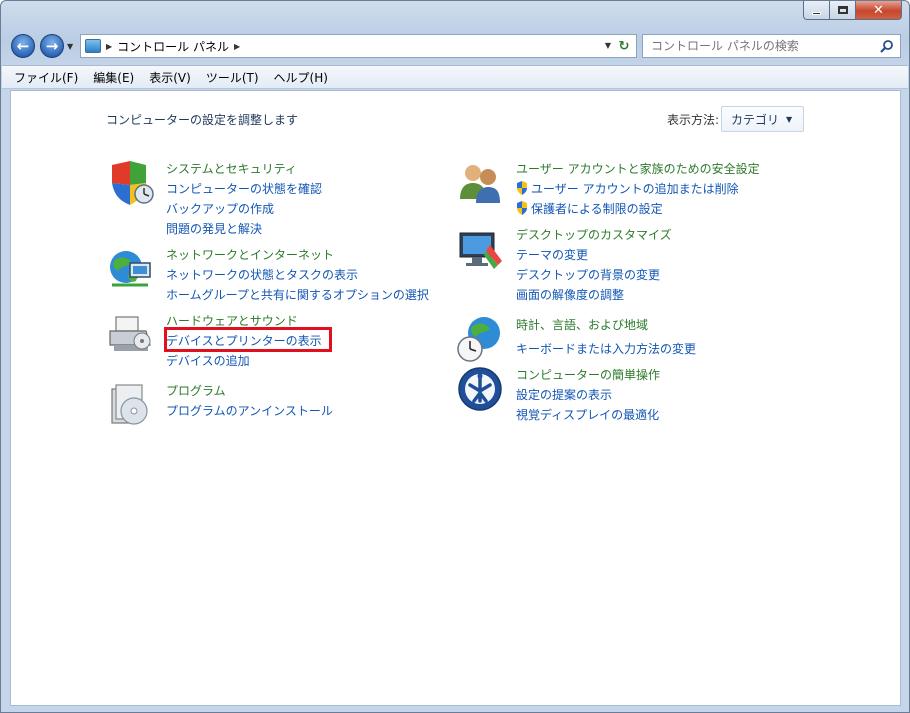 This screenshot has width=910, height=713. What do you see at coordinates (635, 189) in the screenshot?
I see `link-add-remove-user-accounts-label: ユーザー アカウントの追加または削除` at bounding box center [635, 189].